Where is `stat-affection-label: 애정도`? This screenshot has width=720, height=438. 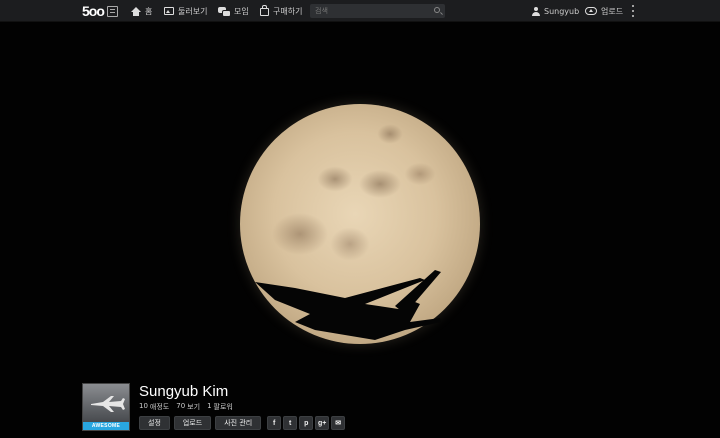
stat-affection-label: 애정도 is located at coordinates (159, 407).